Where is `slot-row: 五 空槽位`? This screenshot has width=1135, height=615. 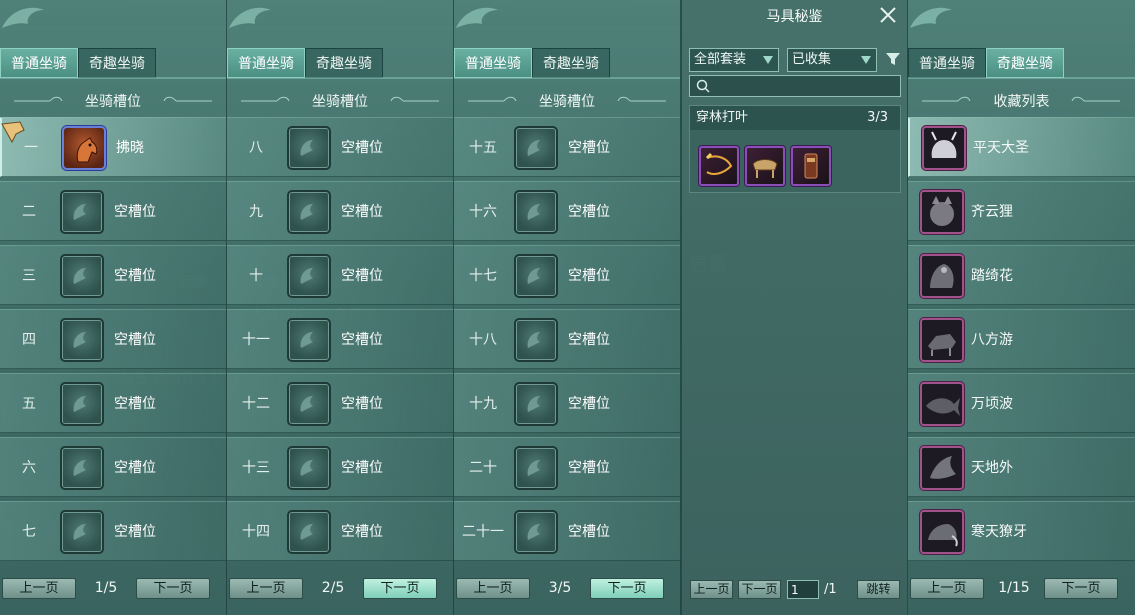 slot-row: 五 空槽位 is located at coordinates (113, 403).